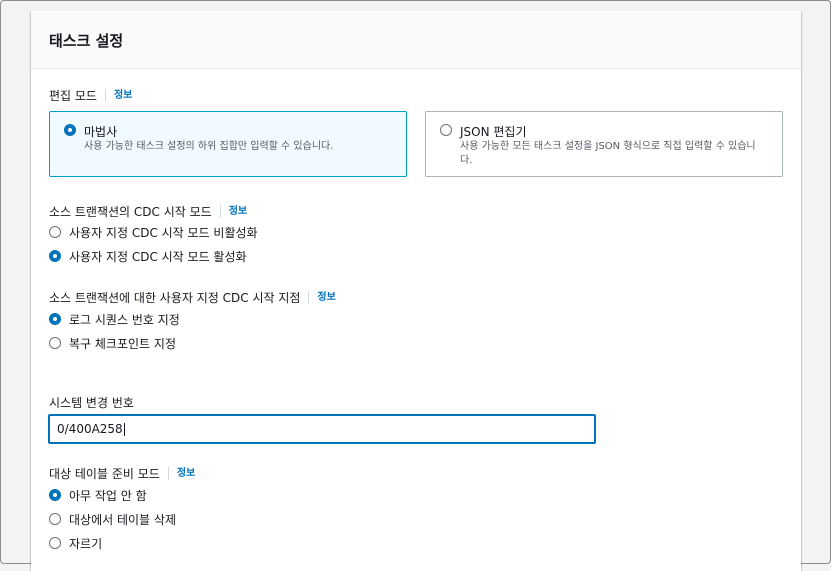 This screenshot has width=831, height=571. What do you see at coordinates (86, 41) in the screenshot?
I see `panel-title: 태스크 설정` at bounding box center [86, 41].